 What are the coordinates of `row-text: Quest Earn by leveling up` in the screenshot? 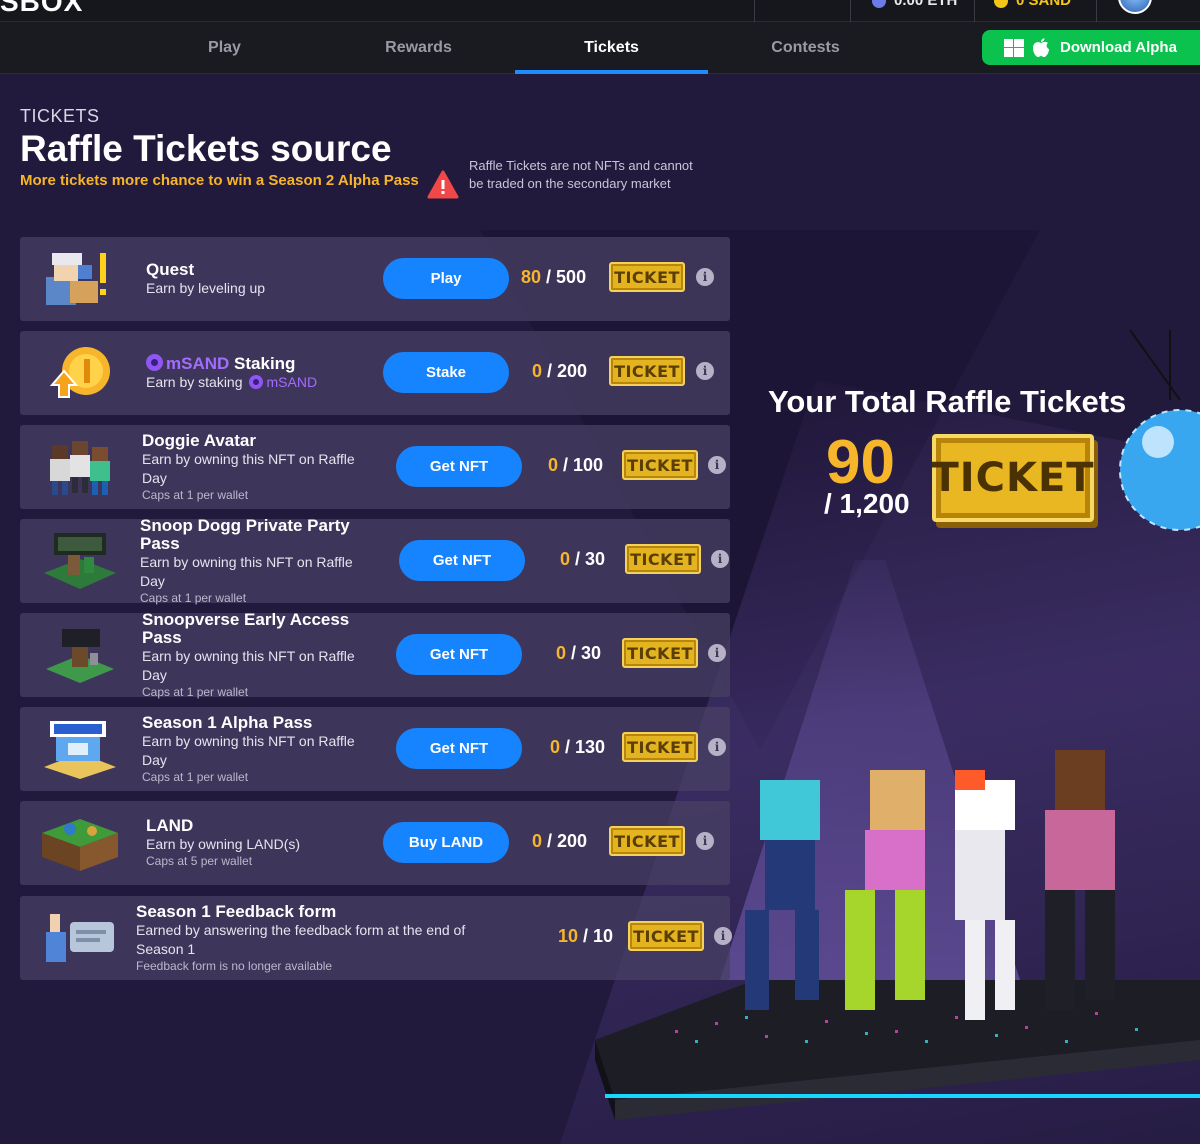 It's located at (205, 279).